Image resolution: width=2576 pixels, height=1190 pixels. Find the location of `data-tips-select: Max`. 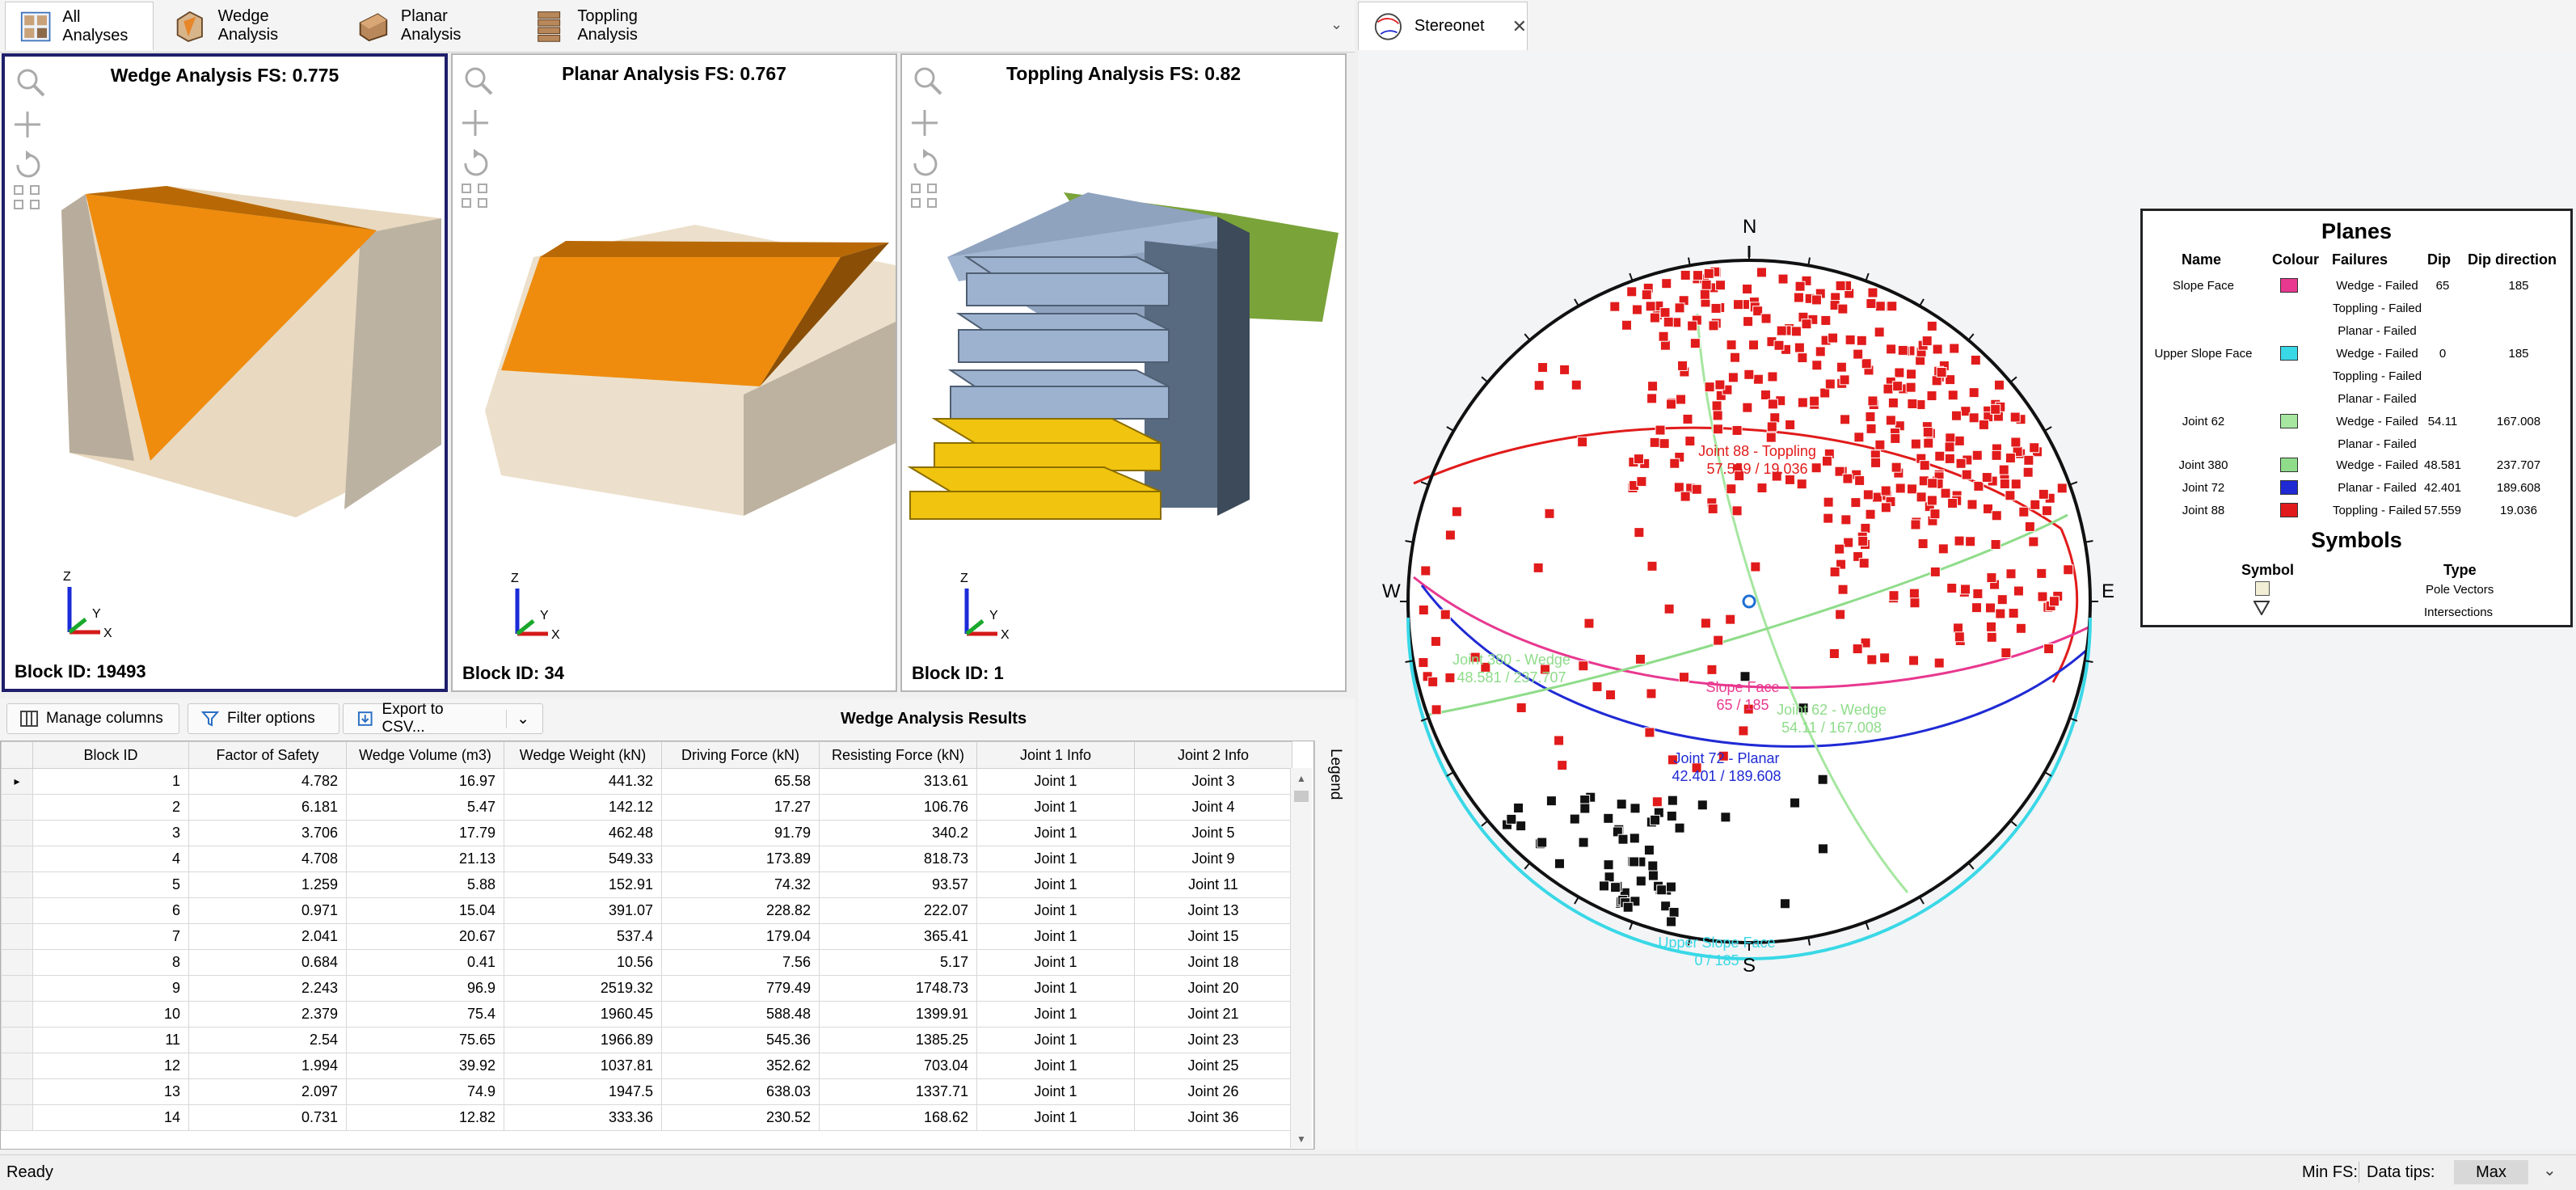

data-tips-select: Max is located at coordinates (2491, 1172).